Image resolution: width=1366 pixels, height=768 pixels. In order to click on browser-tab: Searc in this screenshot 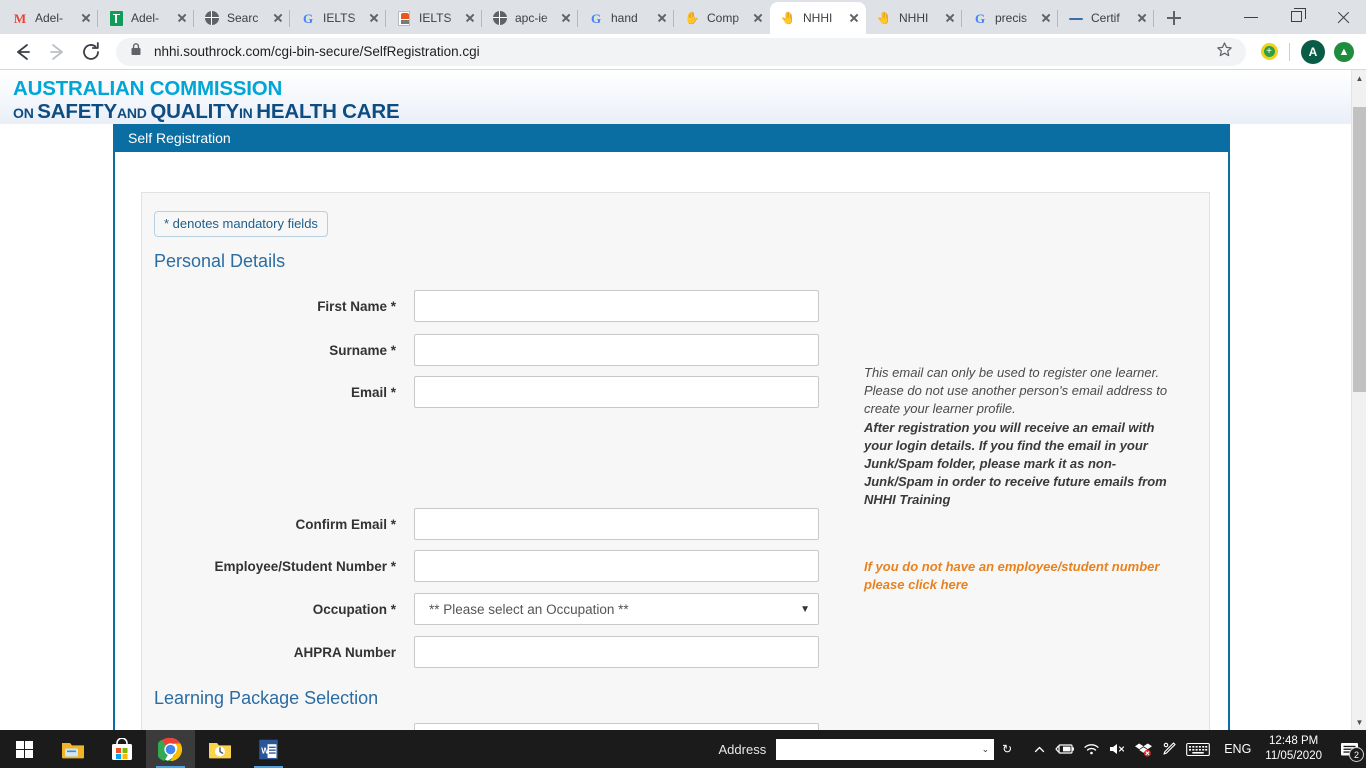, I will do `click(242, 18)`.